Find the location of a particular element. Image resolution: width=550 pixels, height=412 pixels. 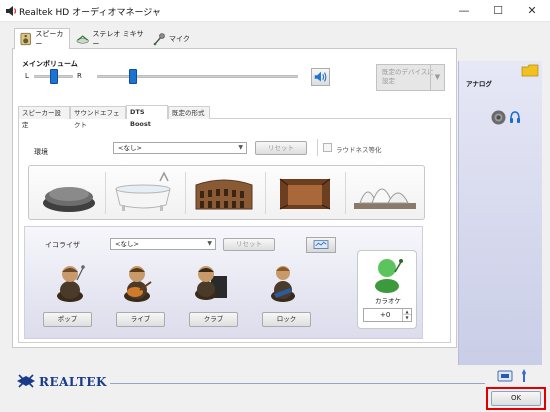

graphic-equalizer-button is located at coordinates (321, 245).